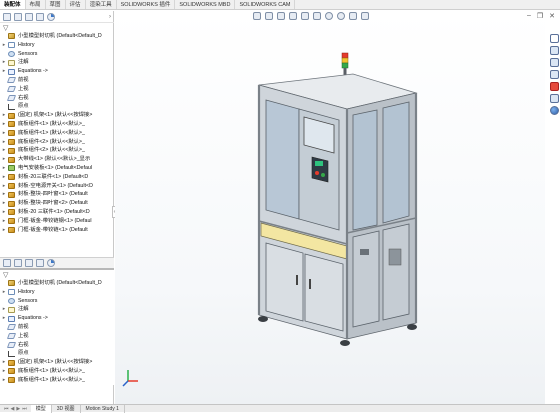  I want to click on tree-item: ▸ 封板-20 三联件<1> (Default<D, so click(57, 212).